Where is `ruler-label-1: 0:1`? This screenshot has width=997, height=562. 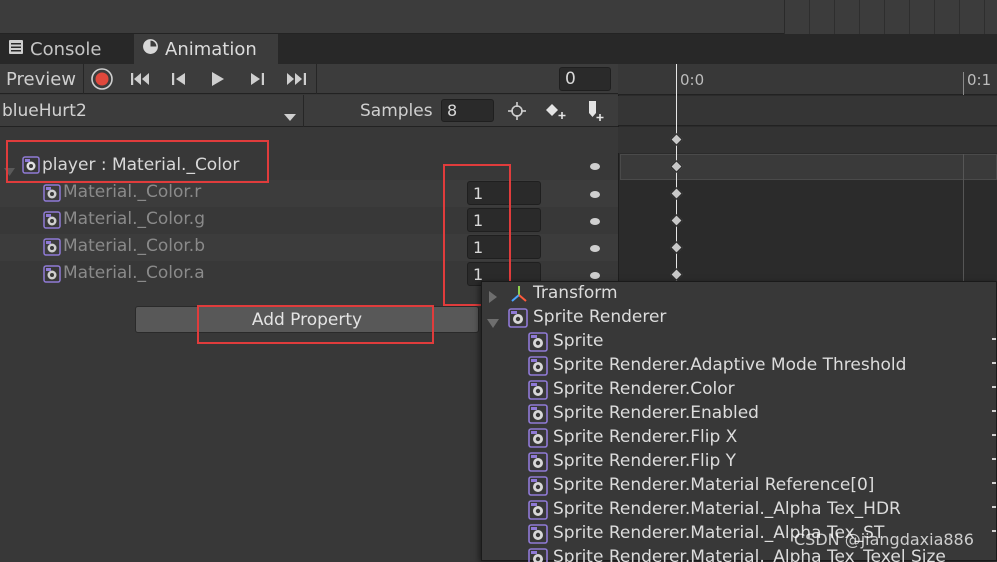
ruler-label-1: 0:1 is located at coordinates (979, 80).